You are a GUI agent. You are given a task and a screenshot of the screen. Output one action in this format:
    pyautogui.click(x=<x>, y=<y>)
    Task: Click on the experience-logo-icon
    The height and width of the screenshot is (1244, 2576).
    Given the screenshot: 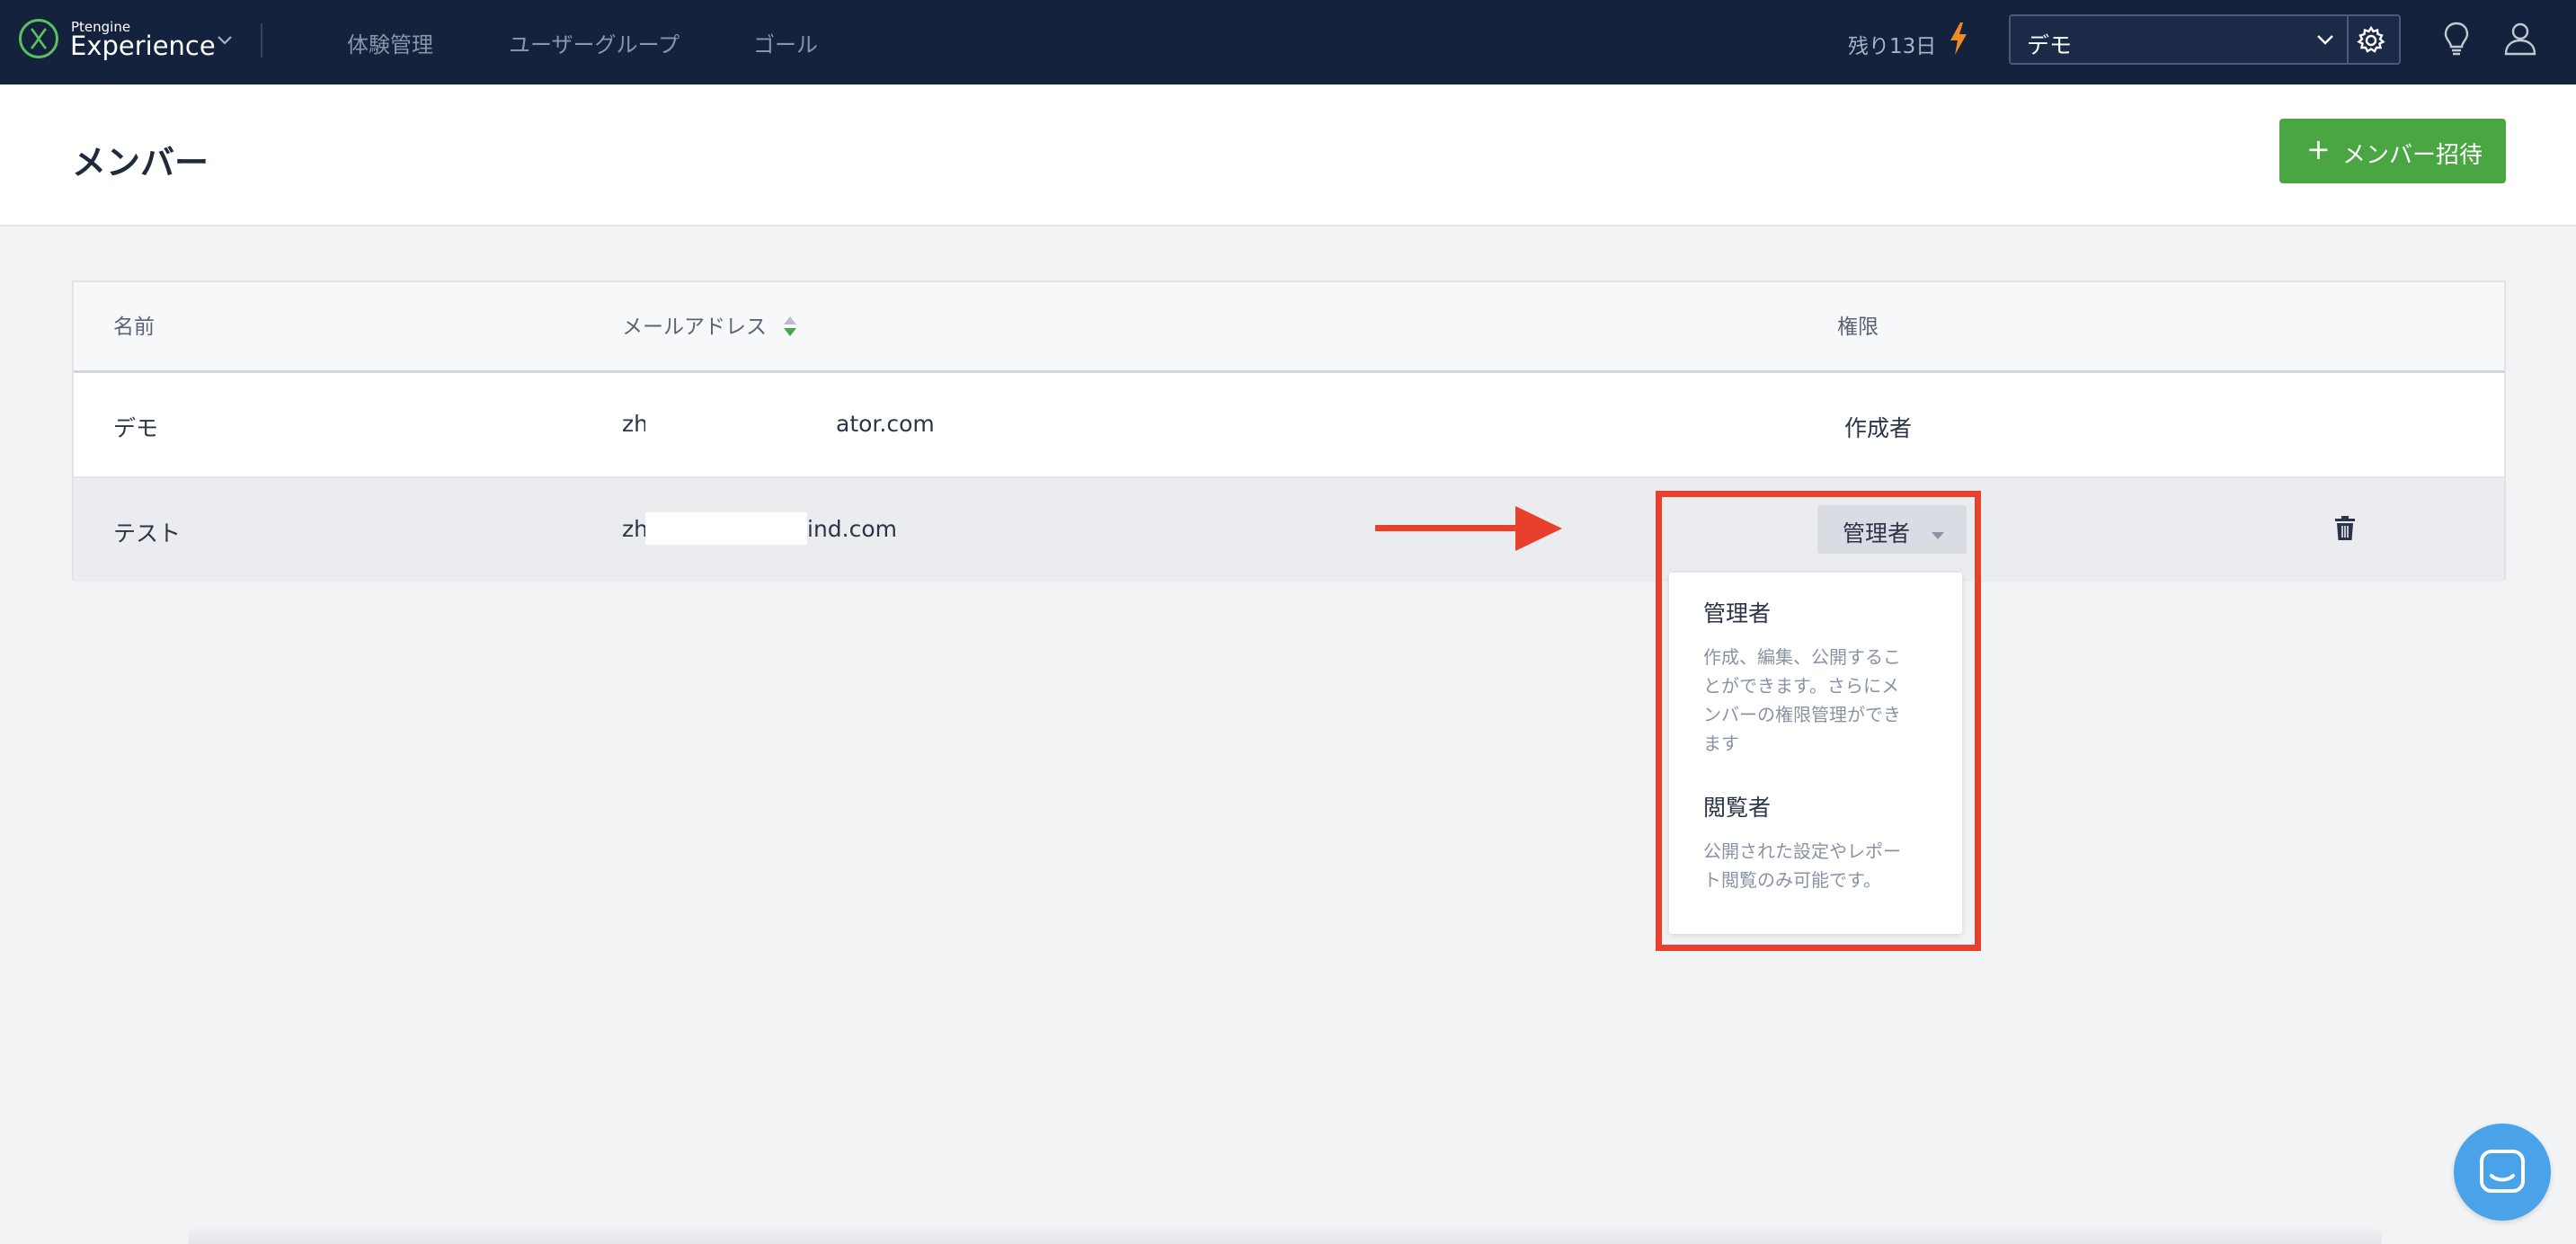 What is the action you would take?
    pyautogui.click(x=38, y=38)
    